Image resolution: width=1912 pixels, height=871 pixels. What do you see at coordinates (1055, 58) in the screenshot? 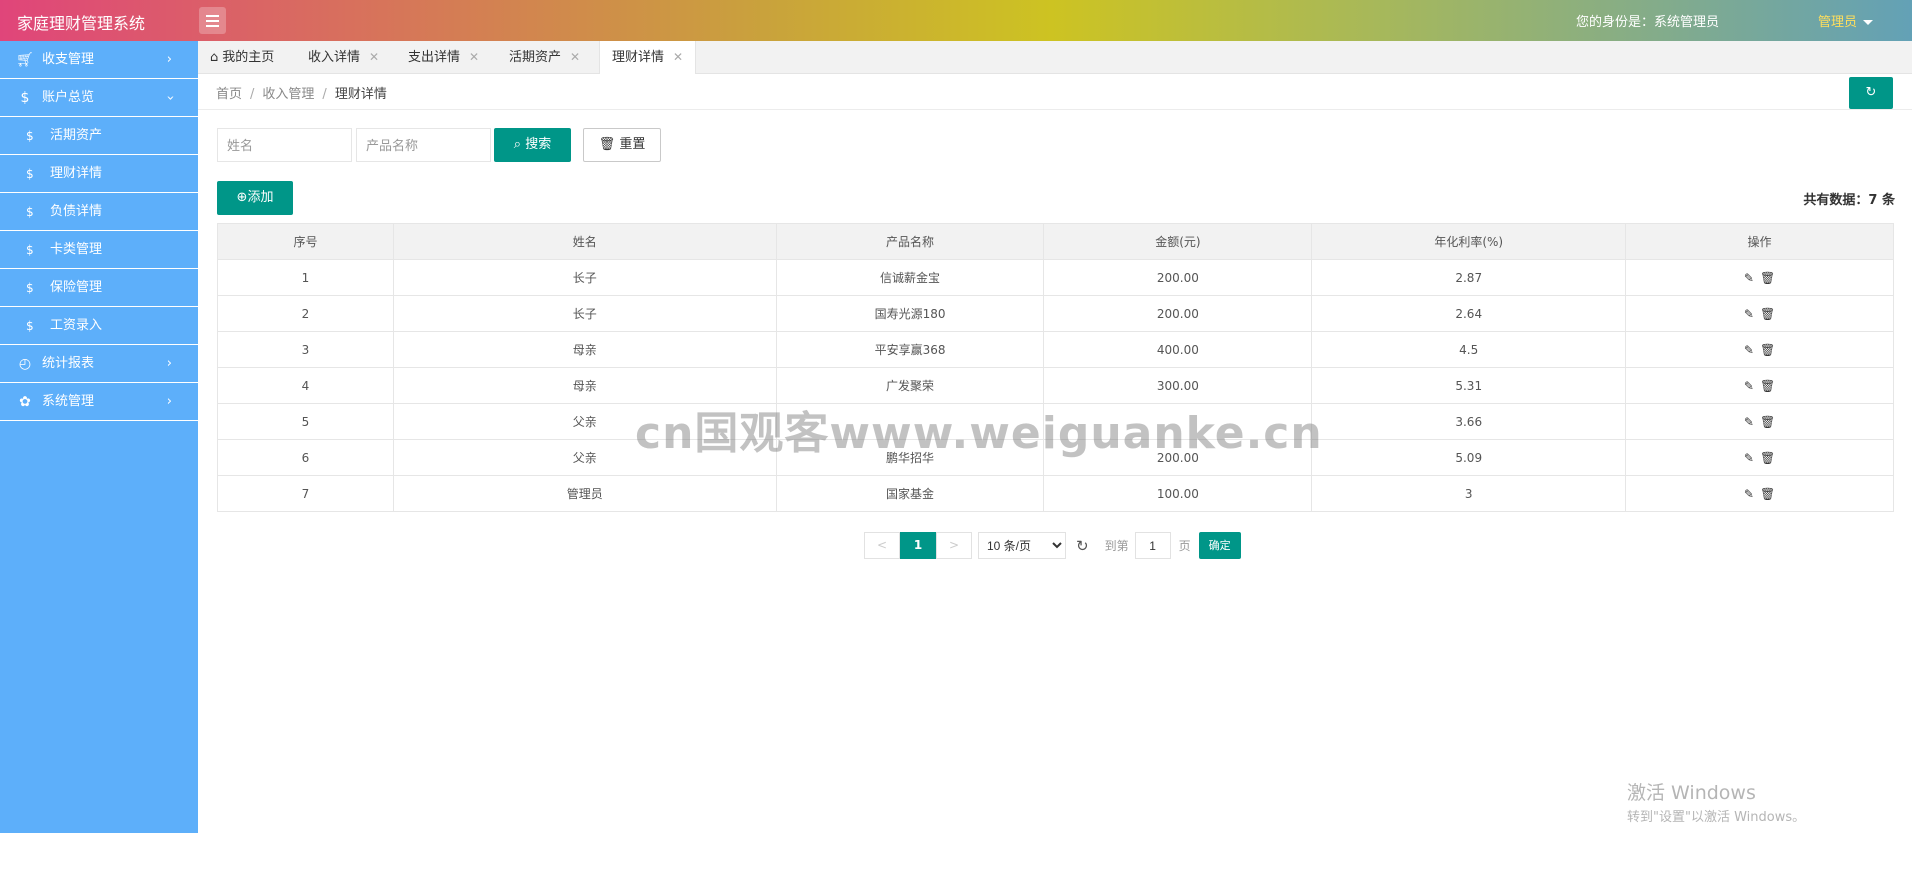
I see `tab-bar: ⌂ 我的主页 收入详情 ✕ 支出详情 ✕ 活期资产 ✕ 理财详情 ✕` at bounding box center [1055, 58].